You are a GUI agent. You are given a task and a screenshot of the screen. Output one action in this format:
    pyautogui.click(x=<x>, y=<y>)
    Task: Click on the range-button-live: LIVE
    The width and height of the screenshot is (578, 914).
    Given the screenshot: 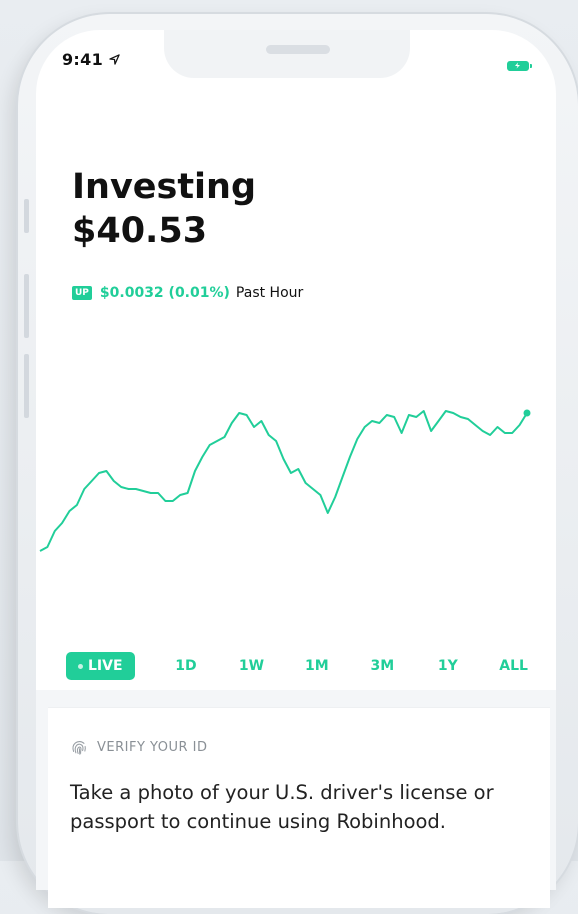 What is the action you would take?
    pyautogui.click(x=100, y=666)
    